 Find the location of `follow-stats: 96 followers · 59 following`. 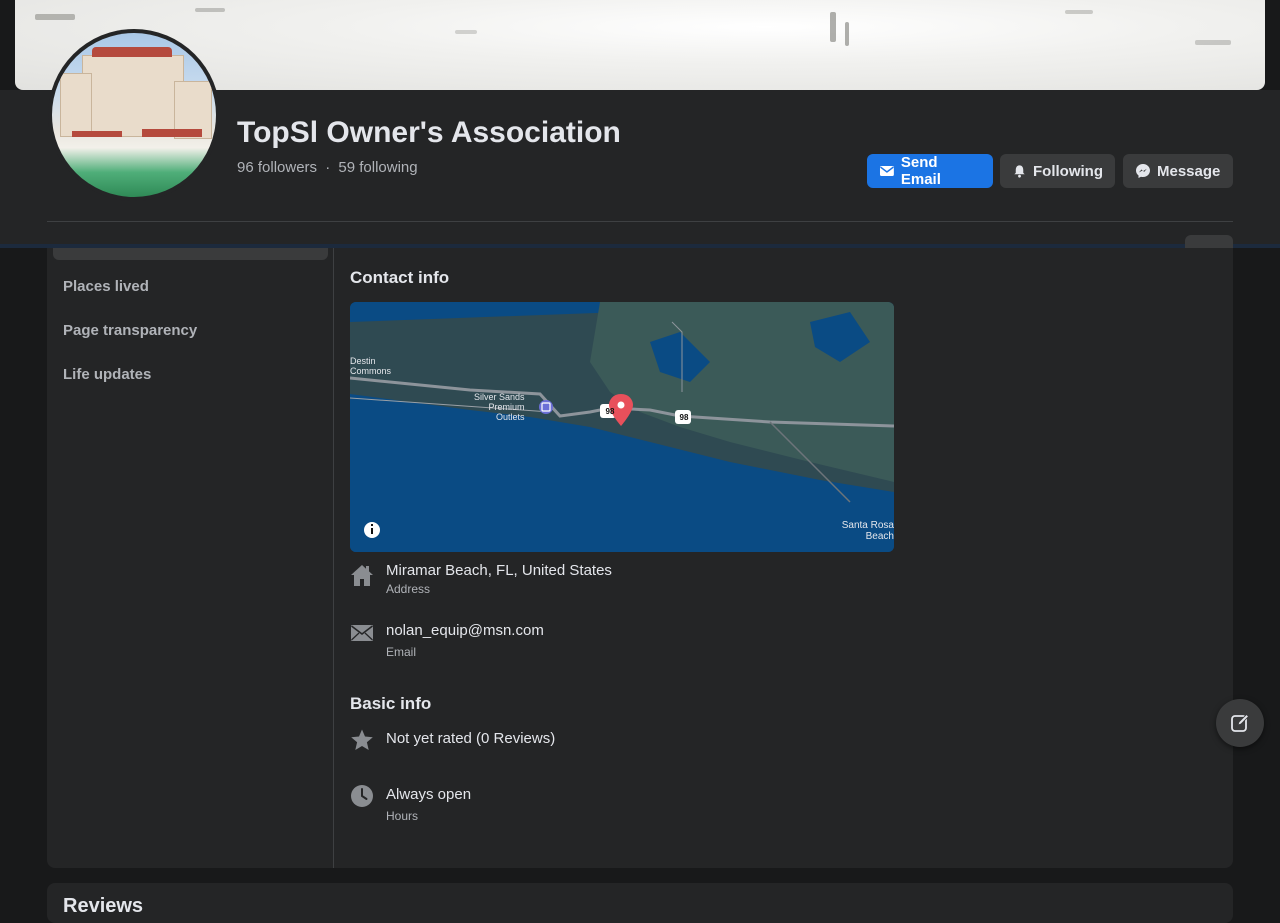

follow-stats: 96 followers · 59 following is located at coordinates (327, 167).